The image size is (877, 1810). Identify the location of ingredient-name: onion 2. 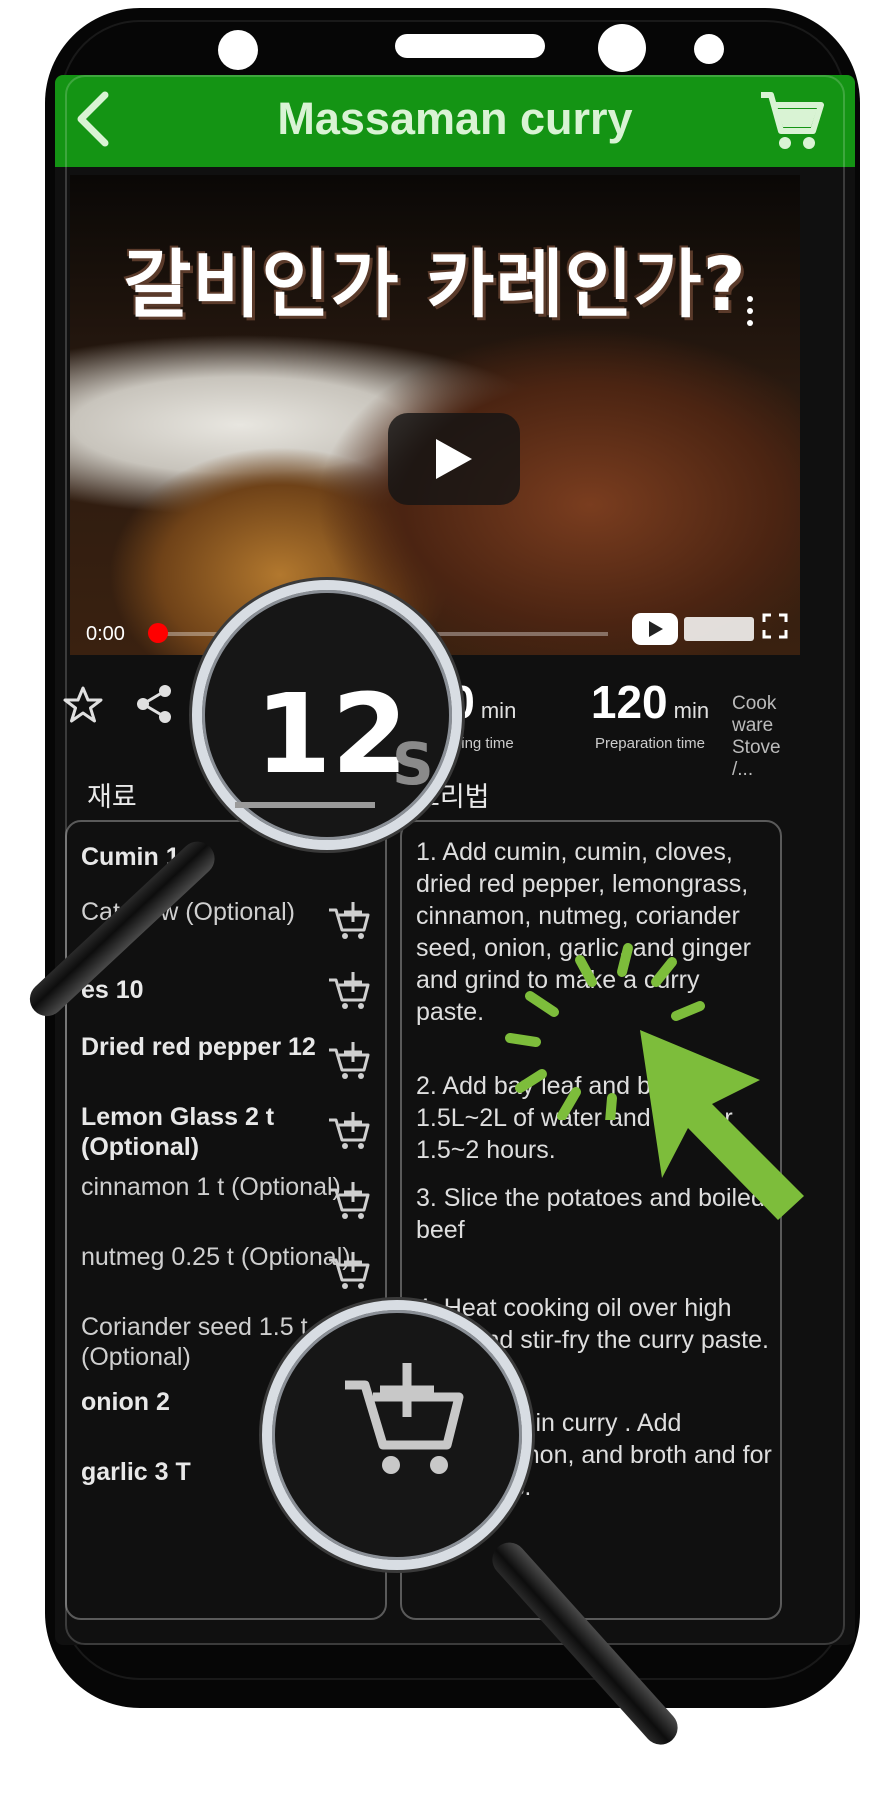
(125, 1402).